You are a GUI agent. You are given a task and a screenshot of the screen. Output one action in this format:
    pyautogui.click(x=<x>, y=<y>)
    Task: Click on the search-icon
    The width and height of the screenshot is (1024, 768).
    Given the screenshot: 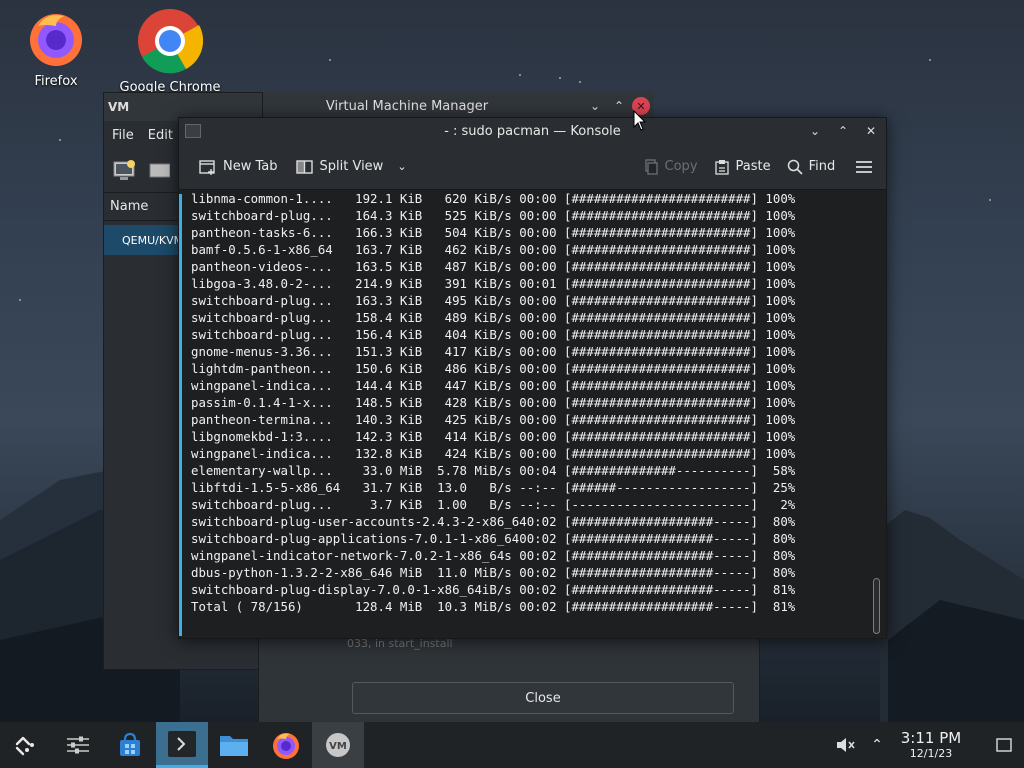 What is the action you would take?
    pyautogui.click(x=795, y=167)
    